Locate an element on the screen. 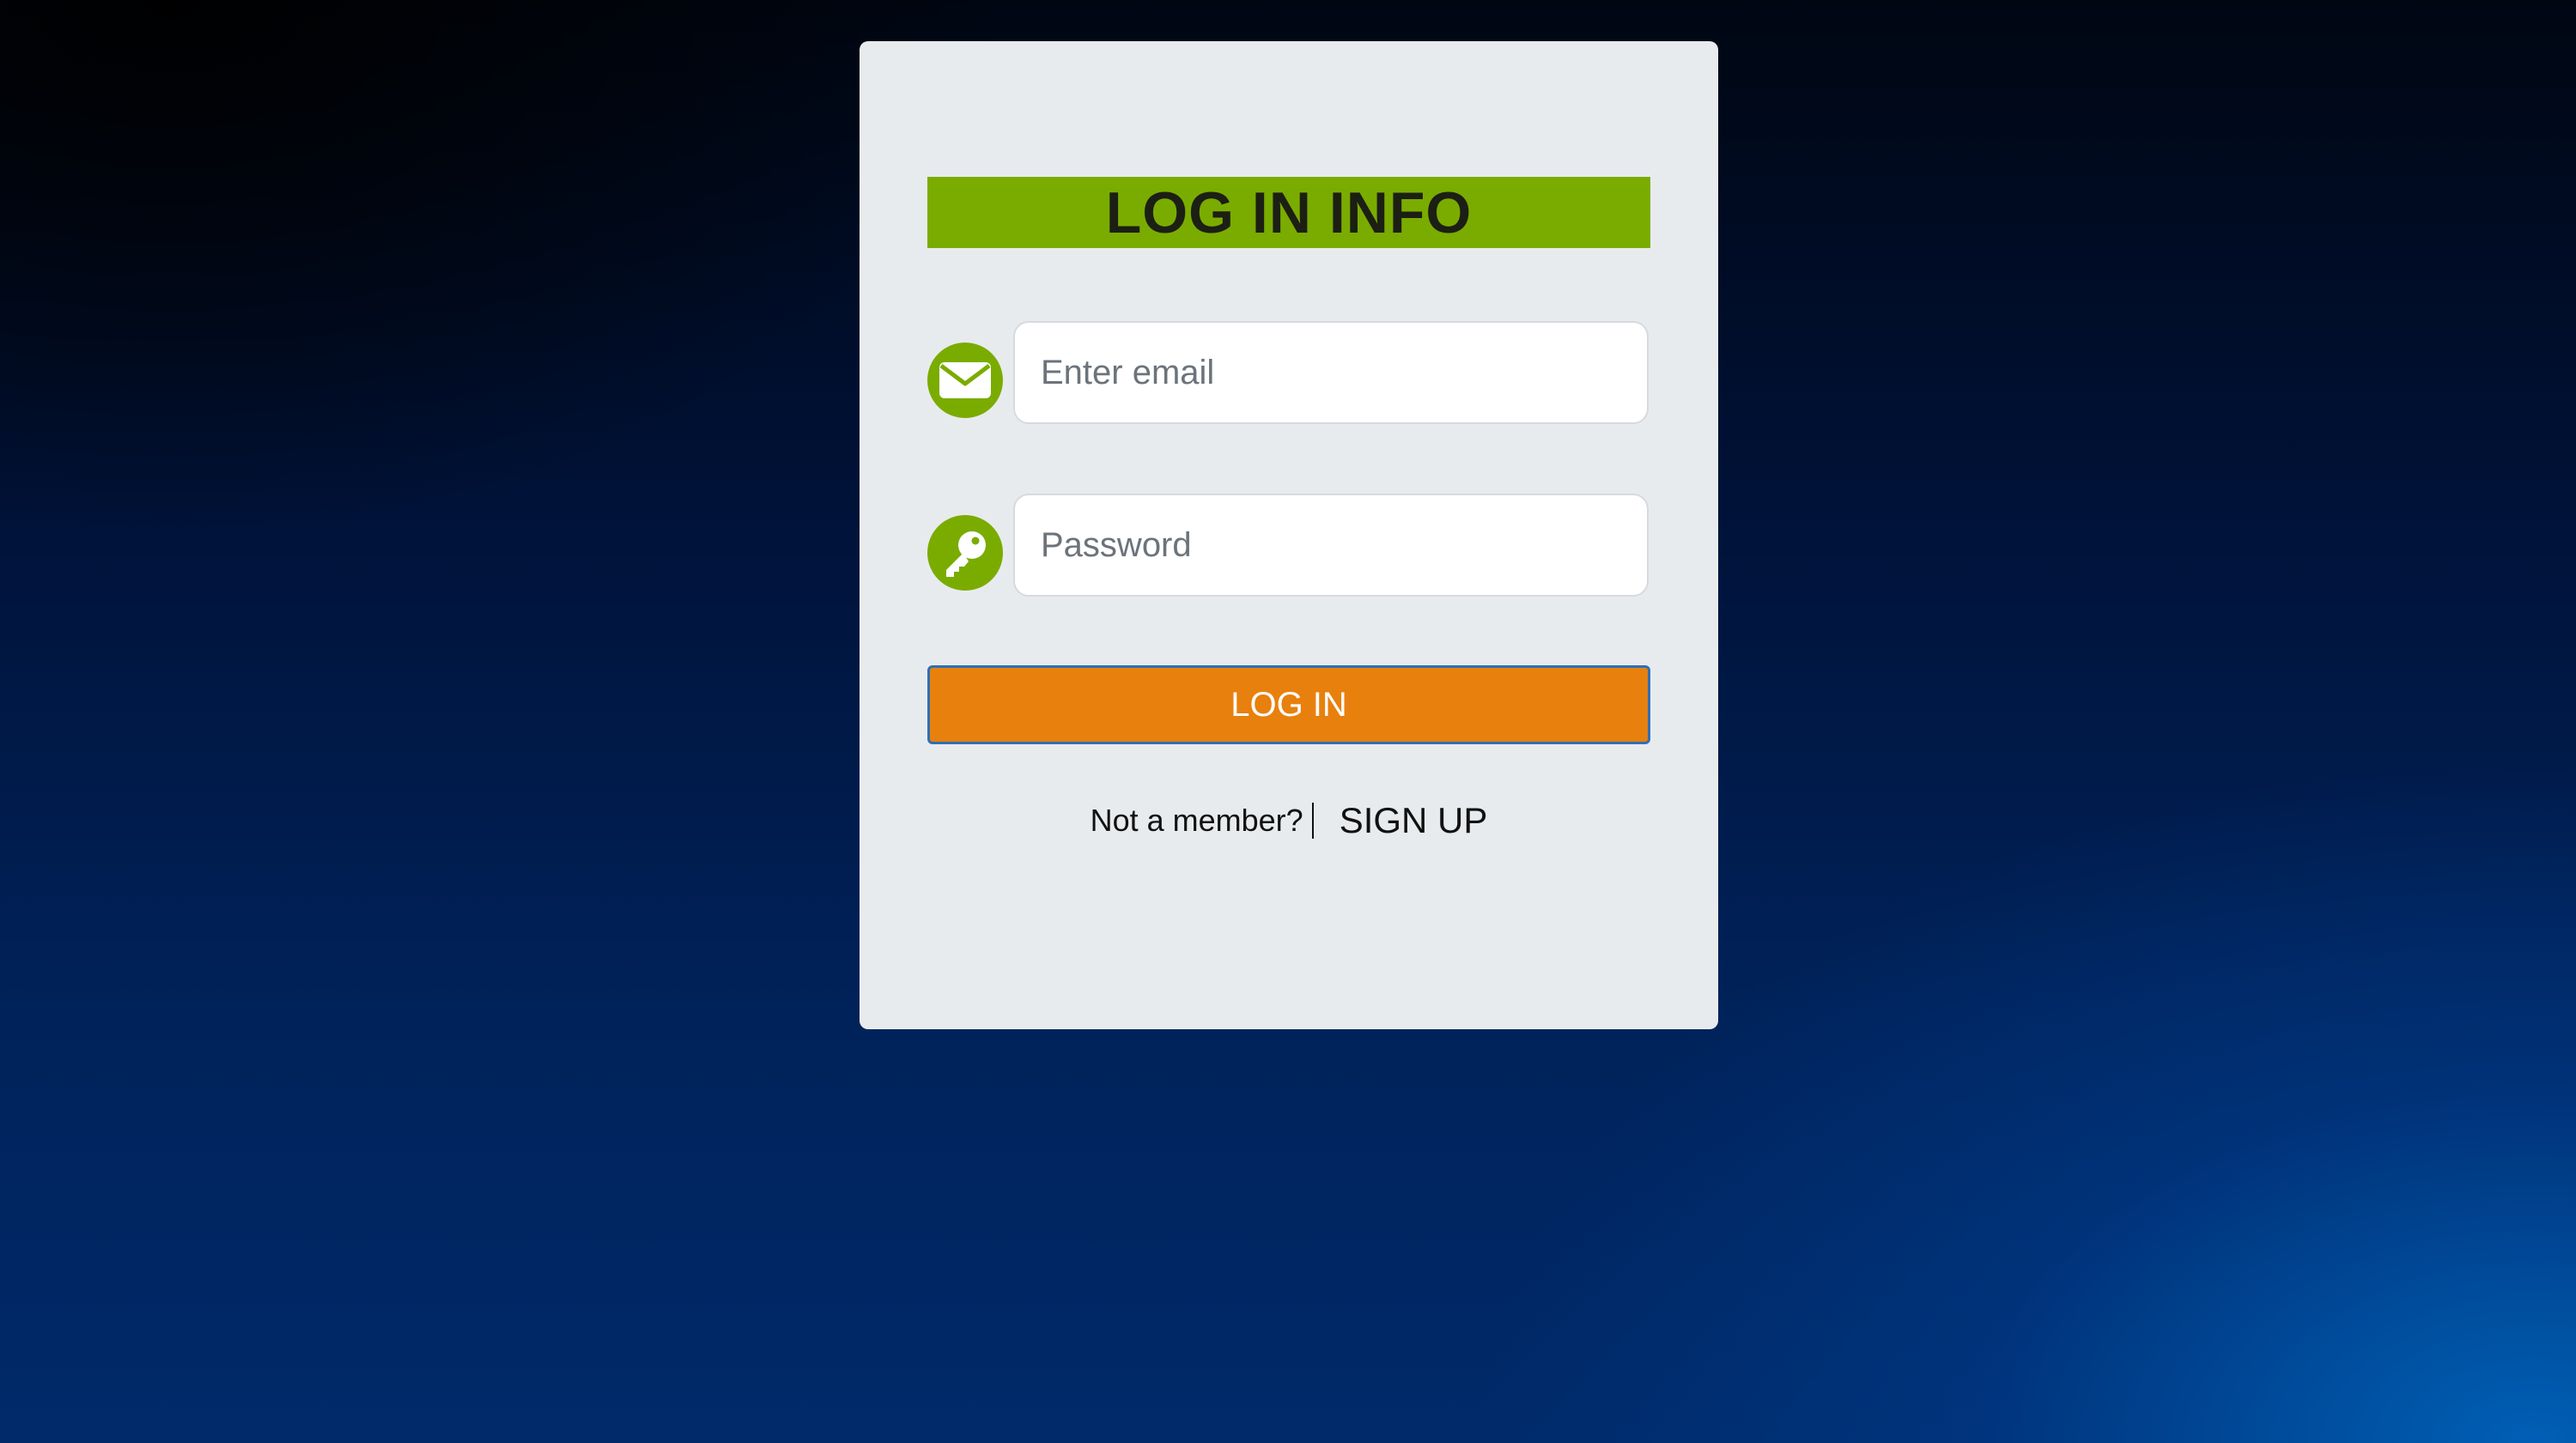  password-field is located at coordinates (1331, 545).